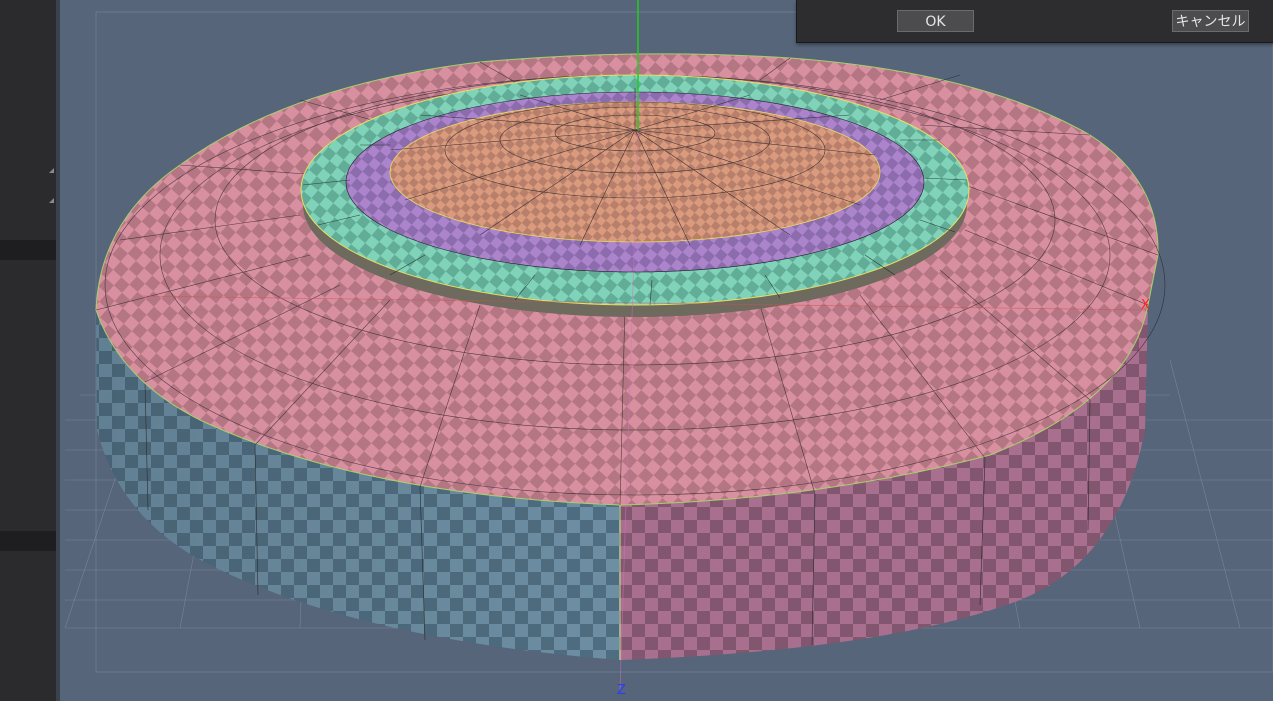 This screenshot has width=1273, height=701. What do you see at coordinates (621, 690) in the screenshot?
I see `z-axis-label: Z` at bounding box center [621, 690].